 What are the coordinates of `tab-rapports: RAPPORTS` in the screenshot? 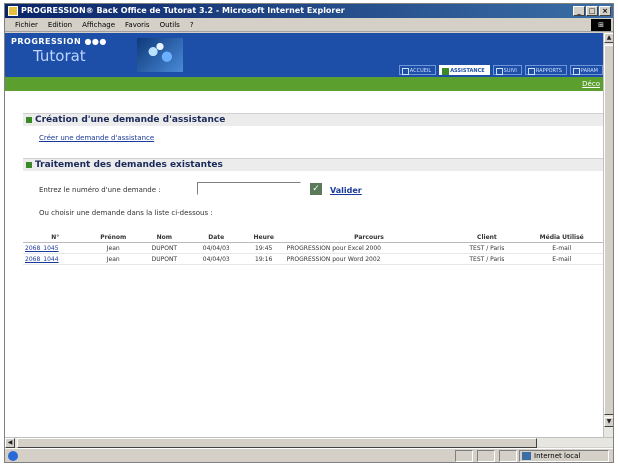 It's located at (545, 70).